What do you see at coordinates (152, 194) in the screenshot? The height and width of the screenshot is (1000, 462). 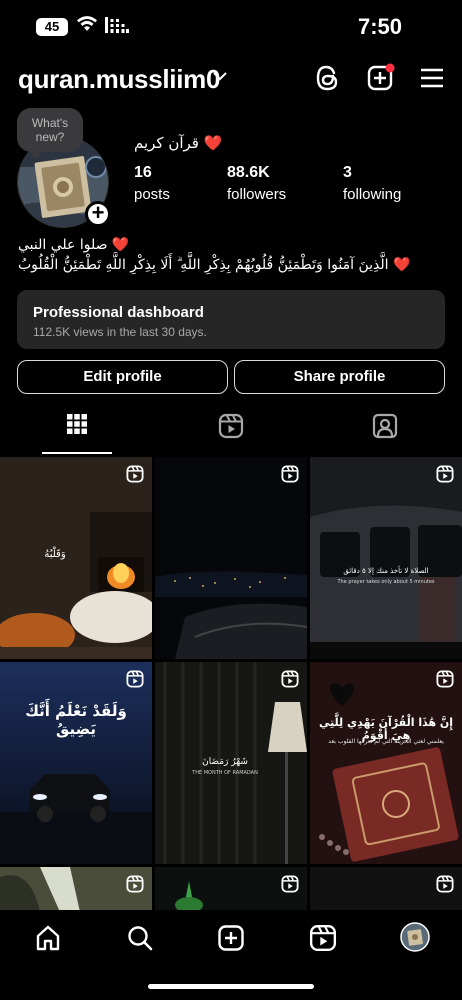 I see `stat-label: posts` at bounding box center [152, 194].